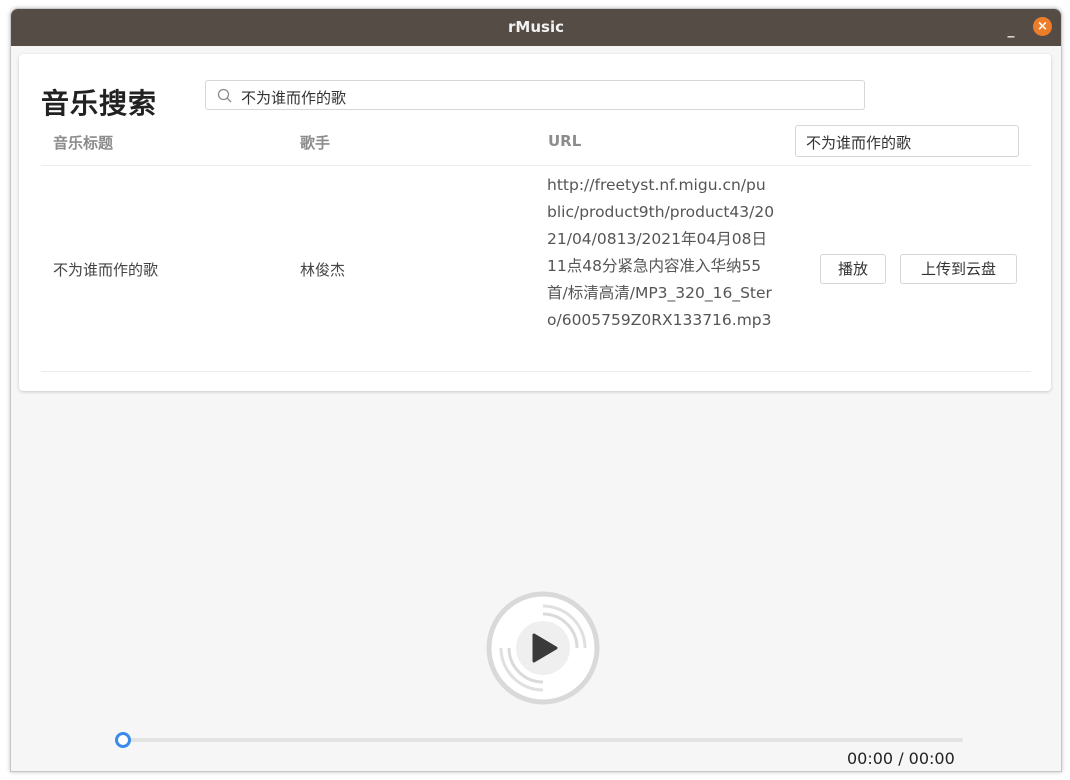 Image resolution: width=1070 pixels, height=780 pixels. Describe the element at coordinates (536, 371) in the screenshot. I see `row-divider` at that location.